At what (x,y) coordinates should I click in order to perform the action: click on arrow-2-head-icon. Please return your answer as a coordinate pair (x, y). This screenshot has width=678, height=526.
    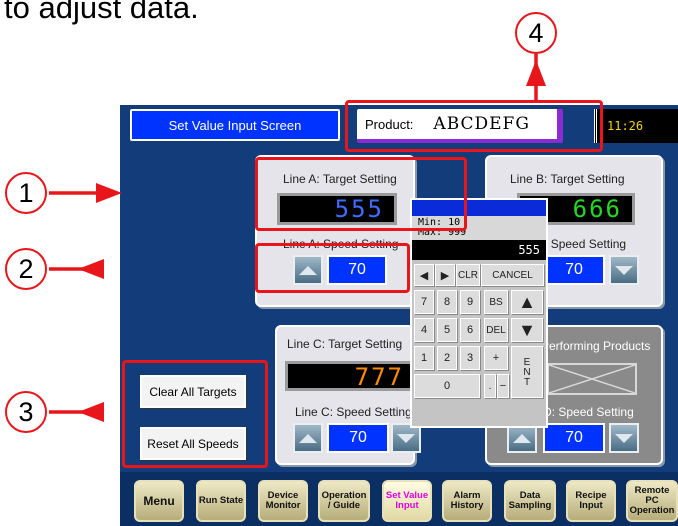
    Looking at the image, I should click on (91, 269).